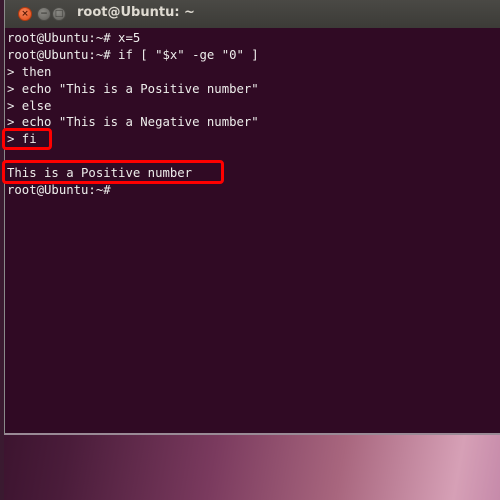 The height and width of the screenshot is (500, 500). What do you see at coordinates (29, 105) in the screenshot?
I see `terminal-line: > else` at bounding box center [29, 105].